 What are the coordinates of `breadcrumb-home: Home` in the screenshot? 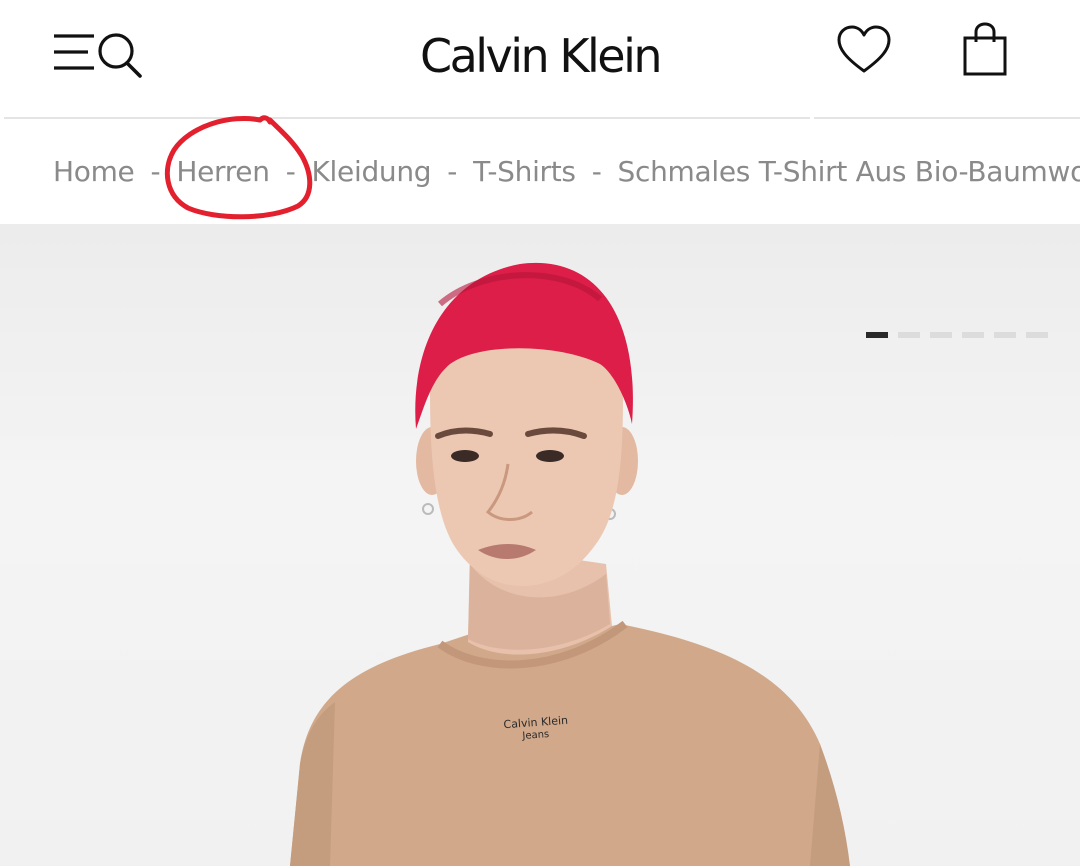 It's located at (94, 171).